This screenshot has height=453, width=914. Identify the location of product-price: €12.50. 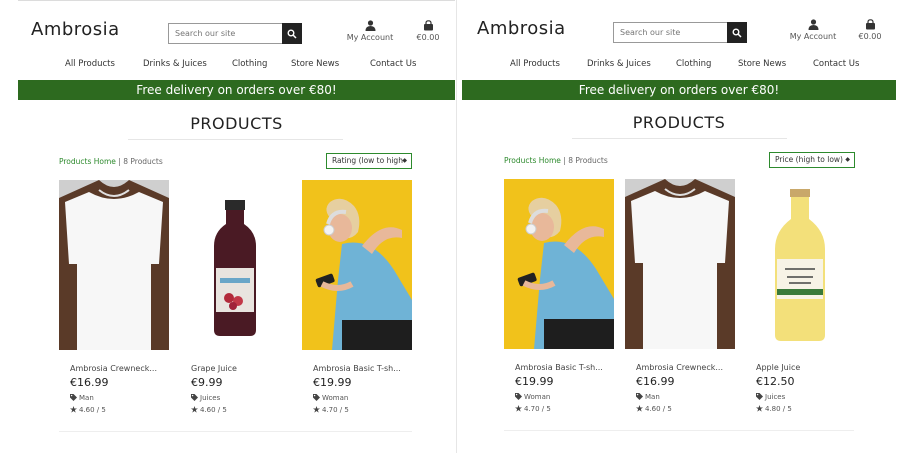
(775, 381).